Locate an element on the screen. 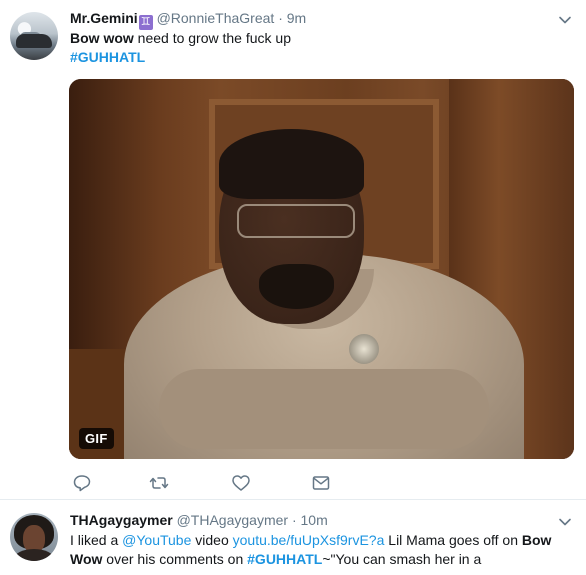 This screenshot has width=586, height=575. gif-badge: GIF is located at coordinates (96, 438).